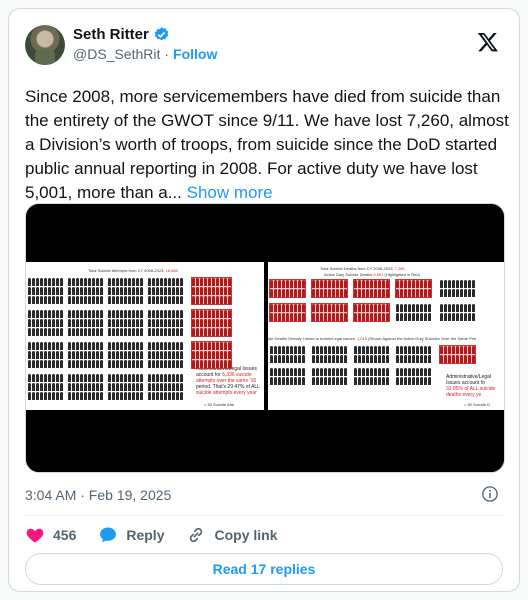 The width and height of the screenshot is (528, 600). I want to click on reply-button: Reply, so click(131, 535).